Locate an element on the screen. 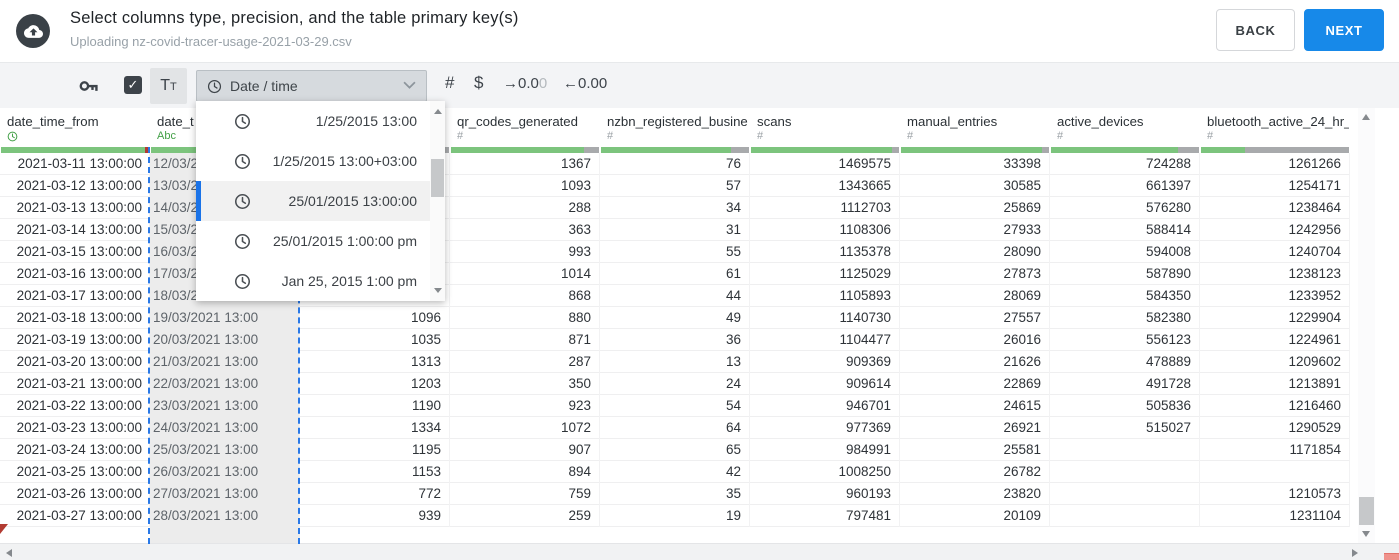  column-header-active_devices: active_devices # is located at coordinates (1125, 127).